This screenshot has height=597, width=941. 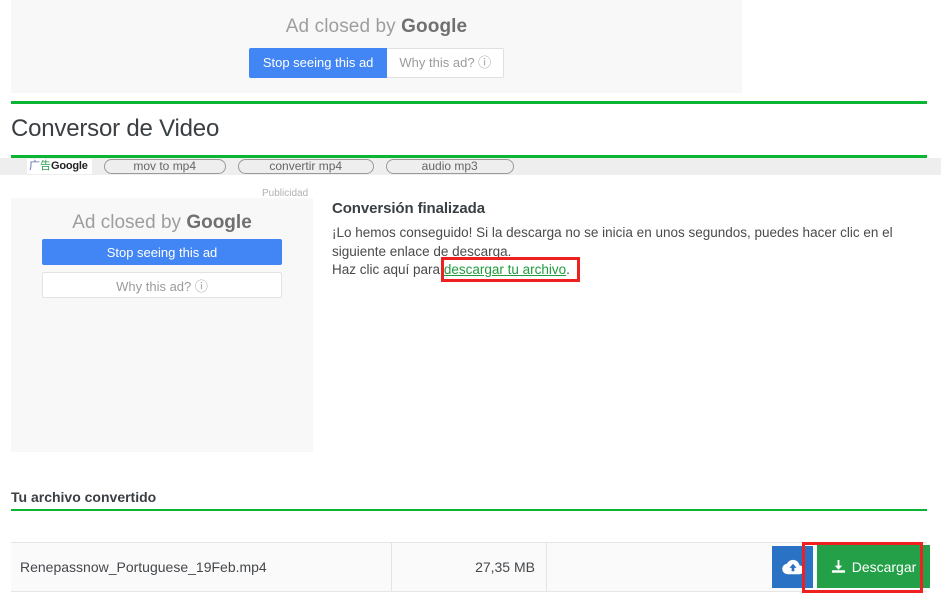 I want to click on page-title: Conversor de Video, so click(x=115, y=128).